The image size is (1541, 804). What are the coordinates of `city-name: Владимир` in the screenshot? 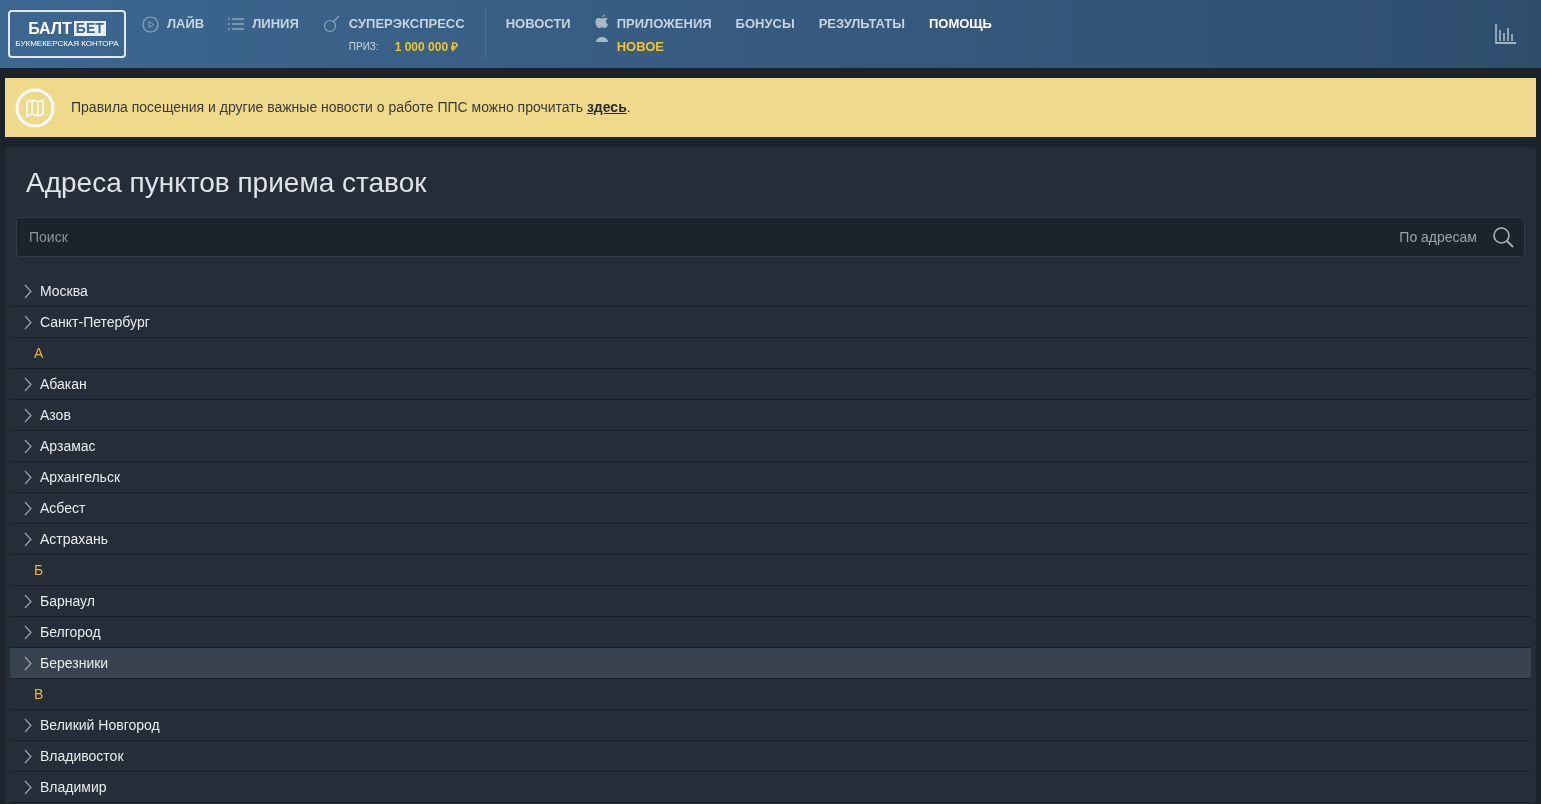 It's located at (73, 787).